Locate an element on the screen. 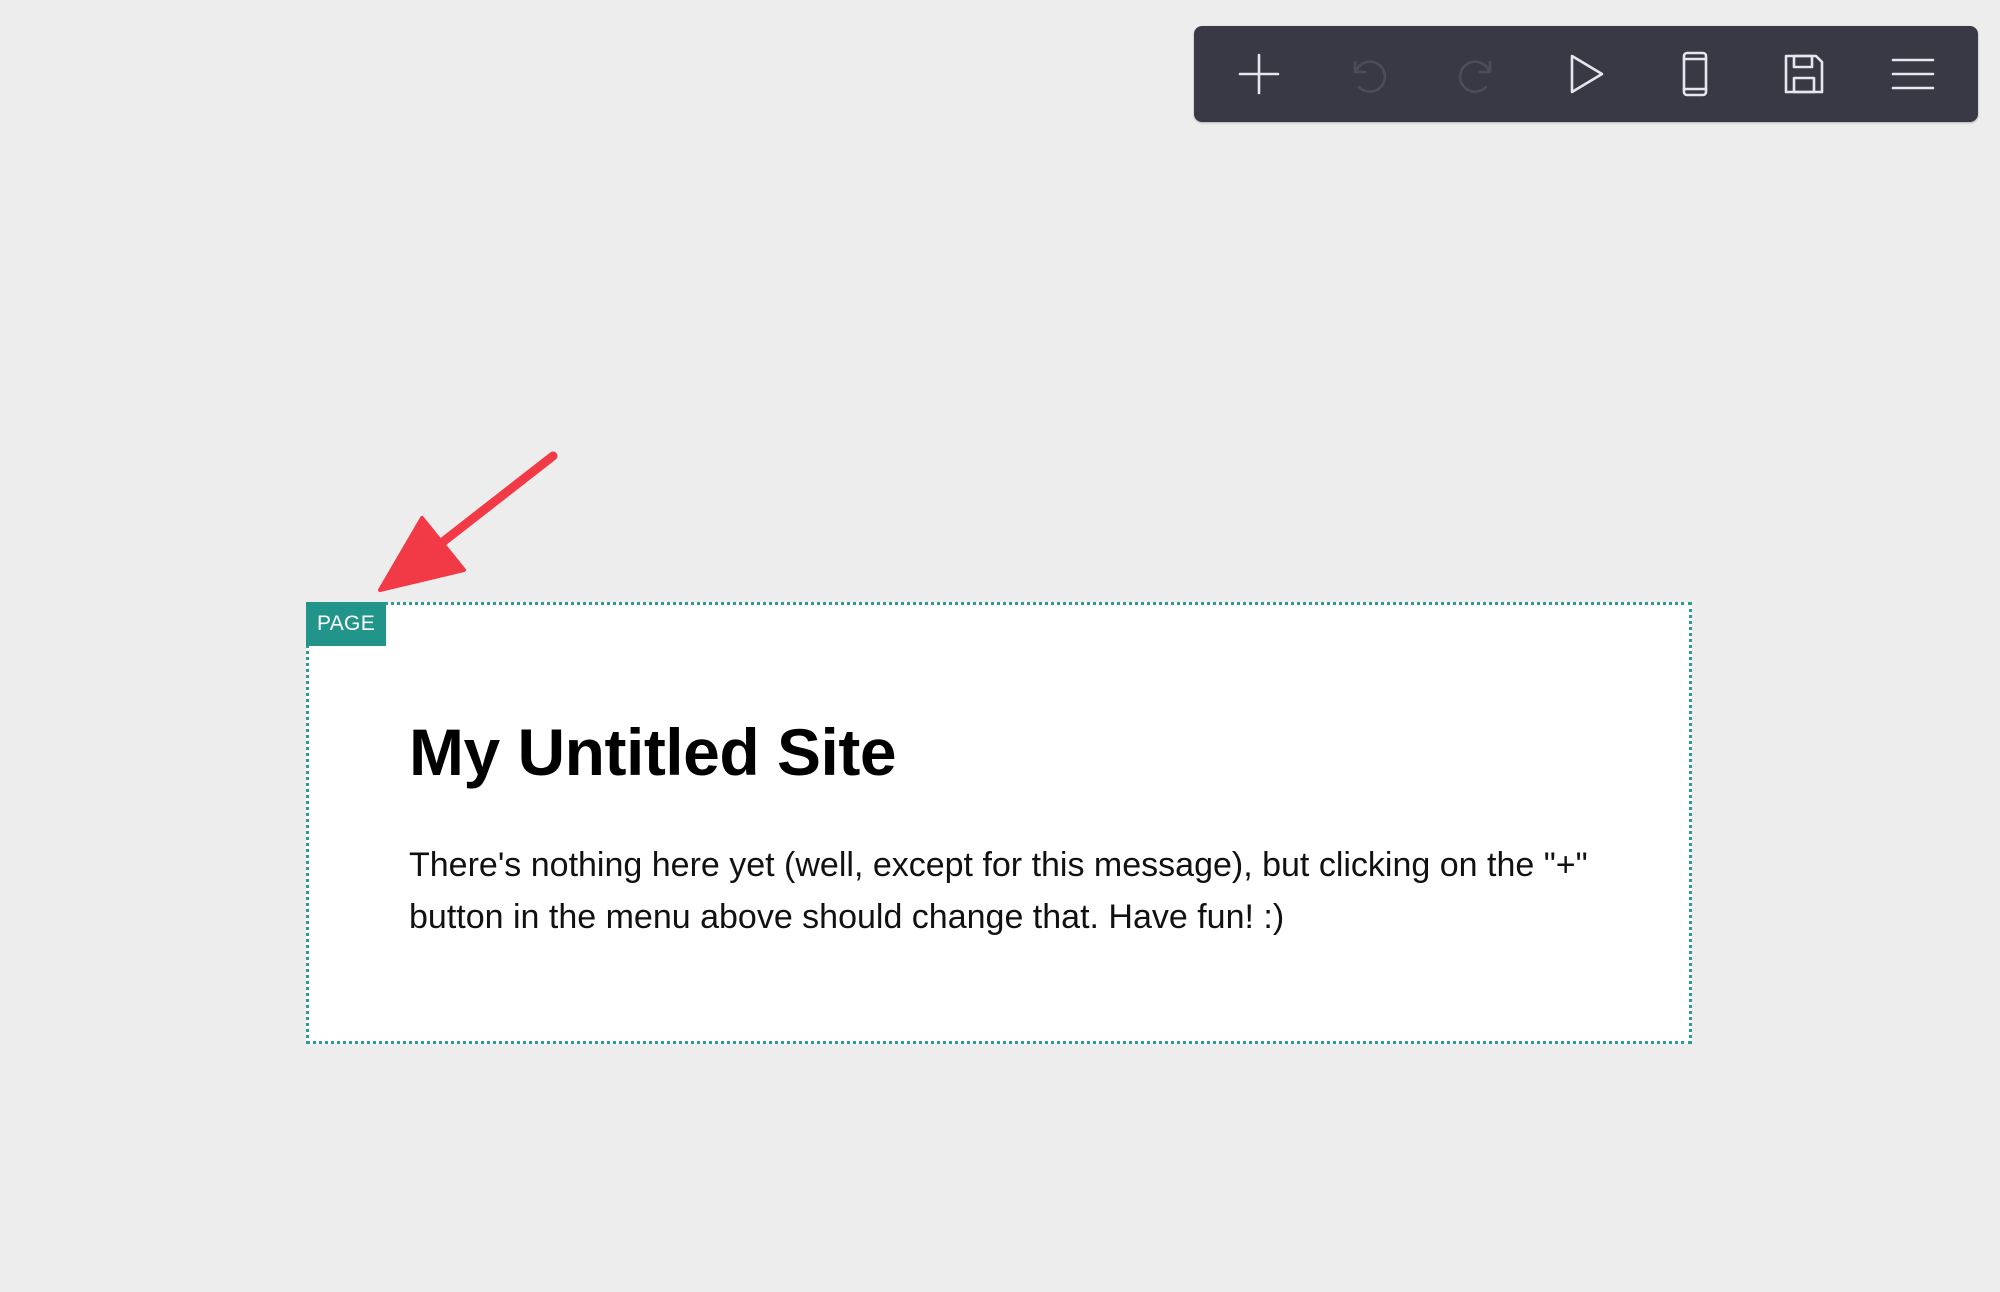  redo-button is located at coordinates (1477, 74).